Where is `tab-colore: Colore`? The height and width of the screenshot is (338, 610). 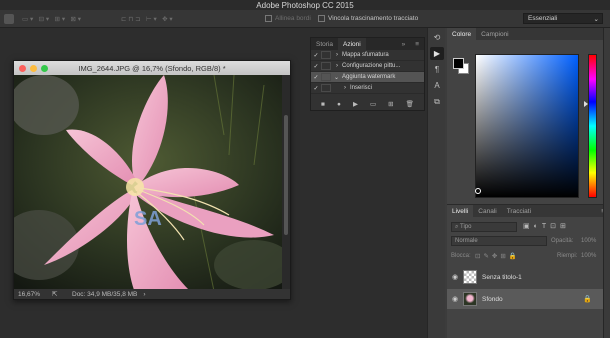 tab-colore: Colore is located at coordinates (462, 34).